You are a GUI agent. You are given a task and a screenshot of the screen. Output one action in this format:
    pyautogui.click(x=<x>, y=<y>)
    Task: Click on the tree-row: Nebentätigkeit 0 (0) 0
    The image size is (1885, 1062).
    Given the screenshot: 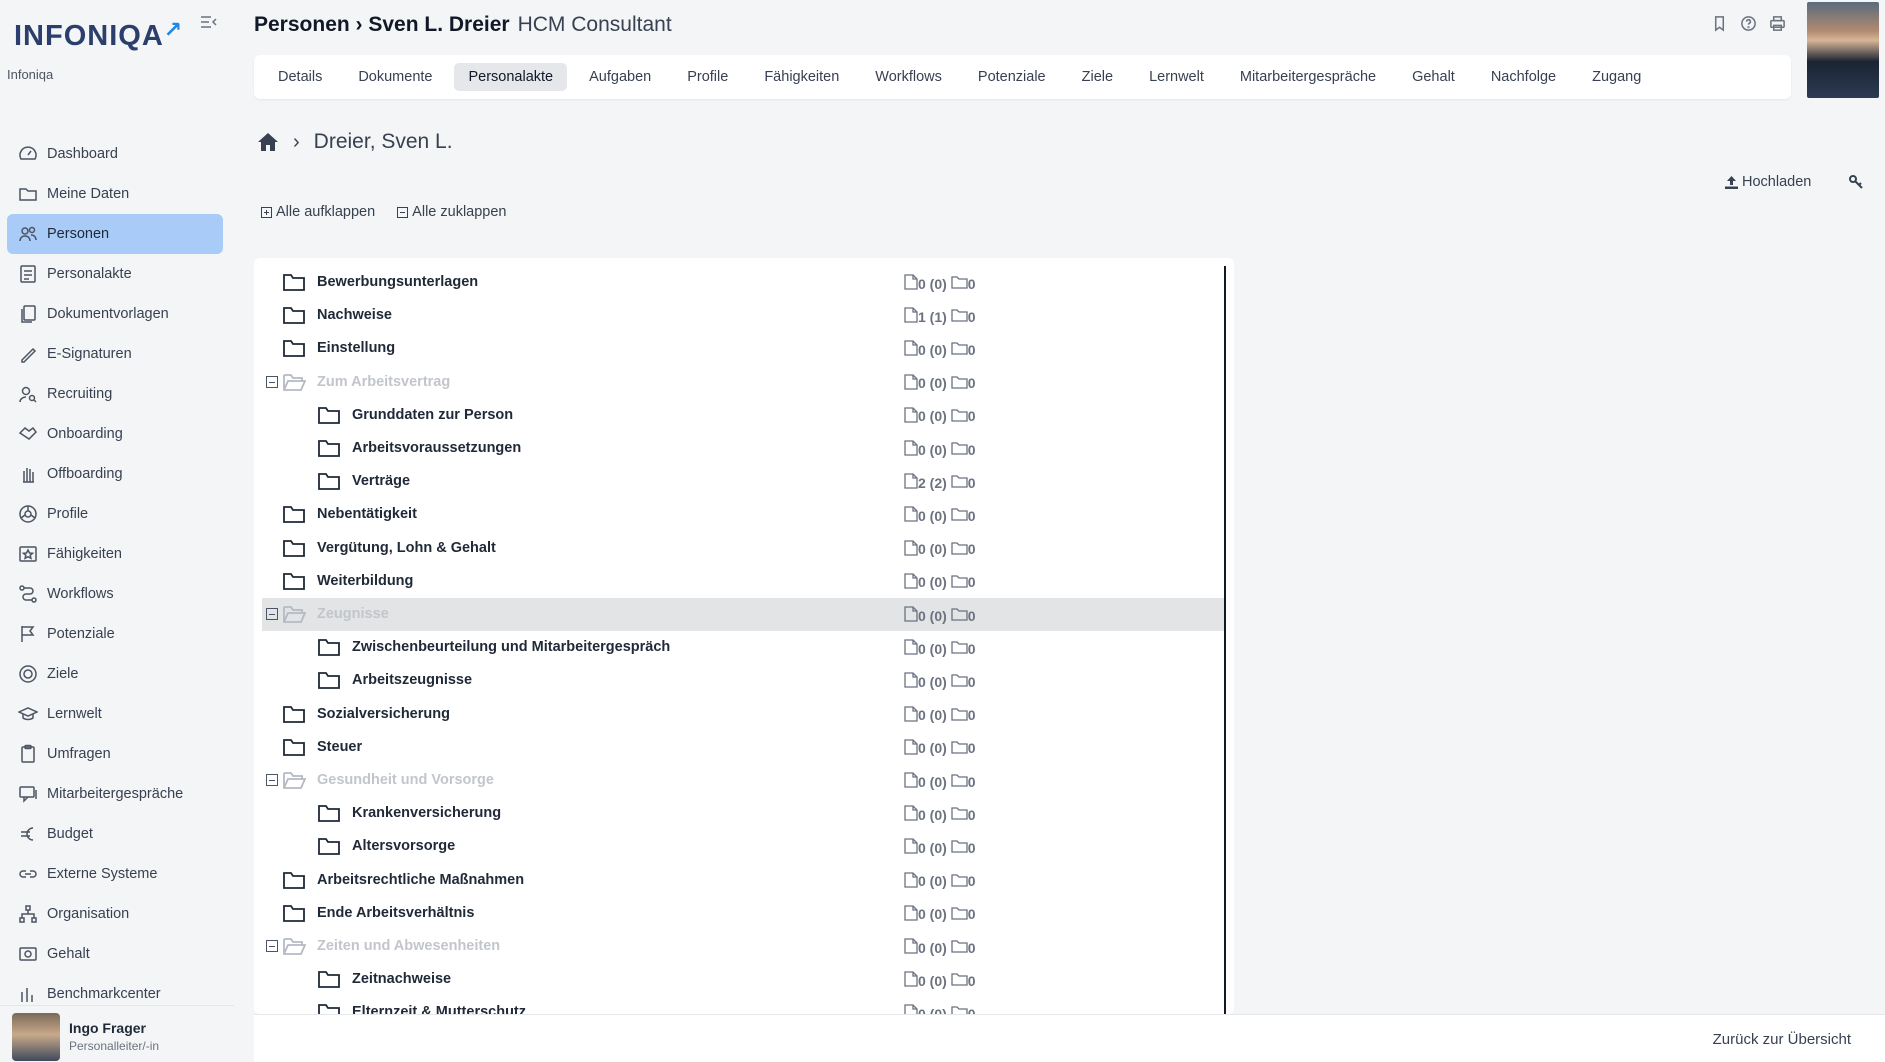 What is the action you would take?
    pyautogui.click(x=743, y=514)
    